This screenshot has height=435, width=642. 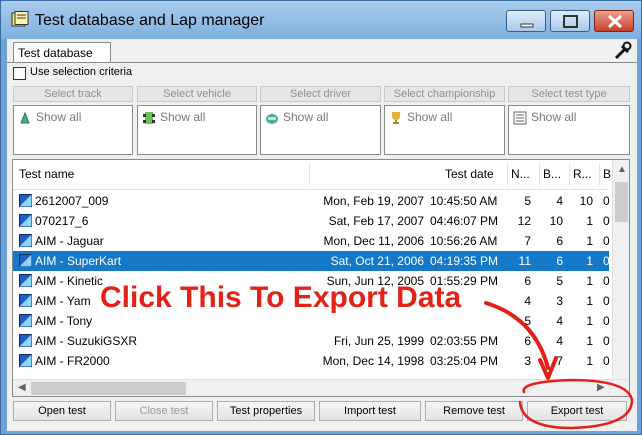 I want to click on vertical-scroll-thumb, so click(x=621, y=202).